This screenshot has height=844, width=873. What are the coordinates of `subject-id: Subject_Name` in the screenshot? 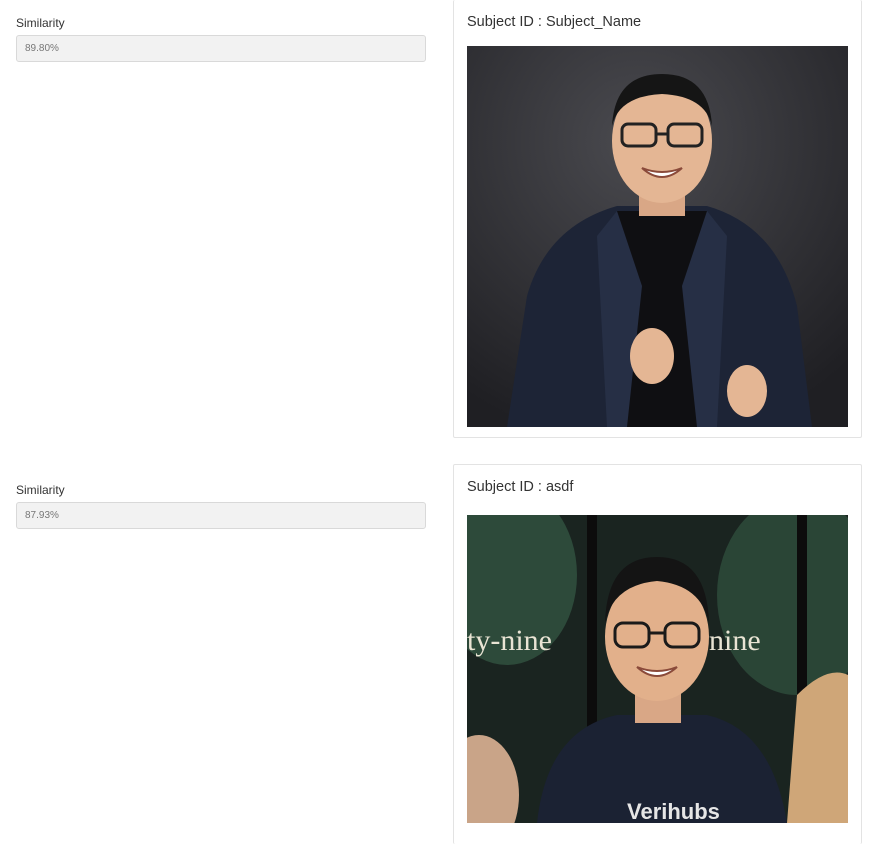 It's located at (593, 22).